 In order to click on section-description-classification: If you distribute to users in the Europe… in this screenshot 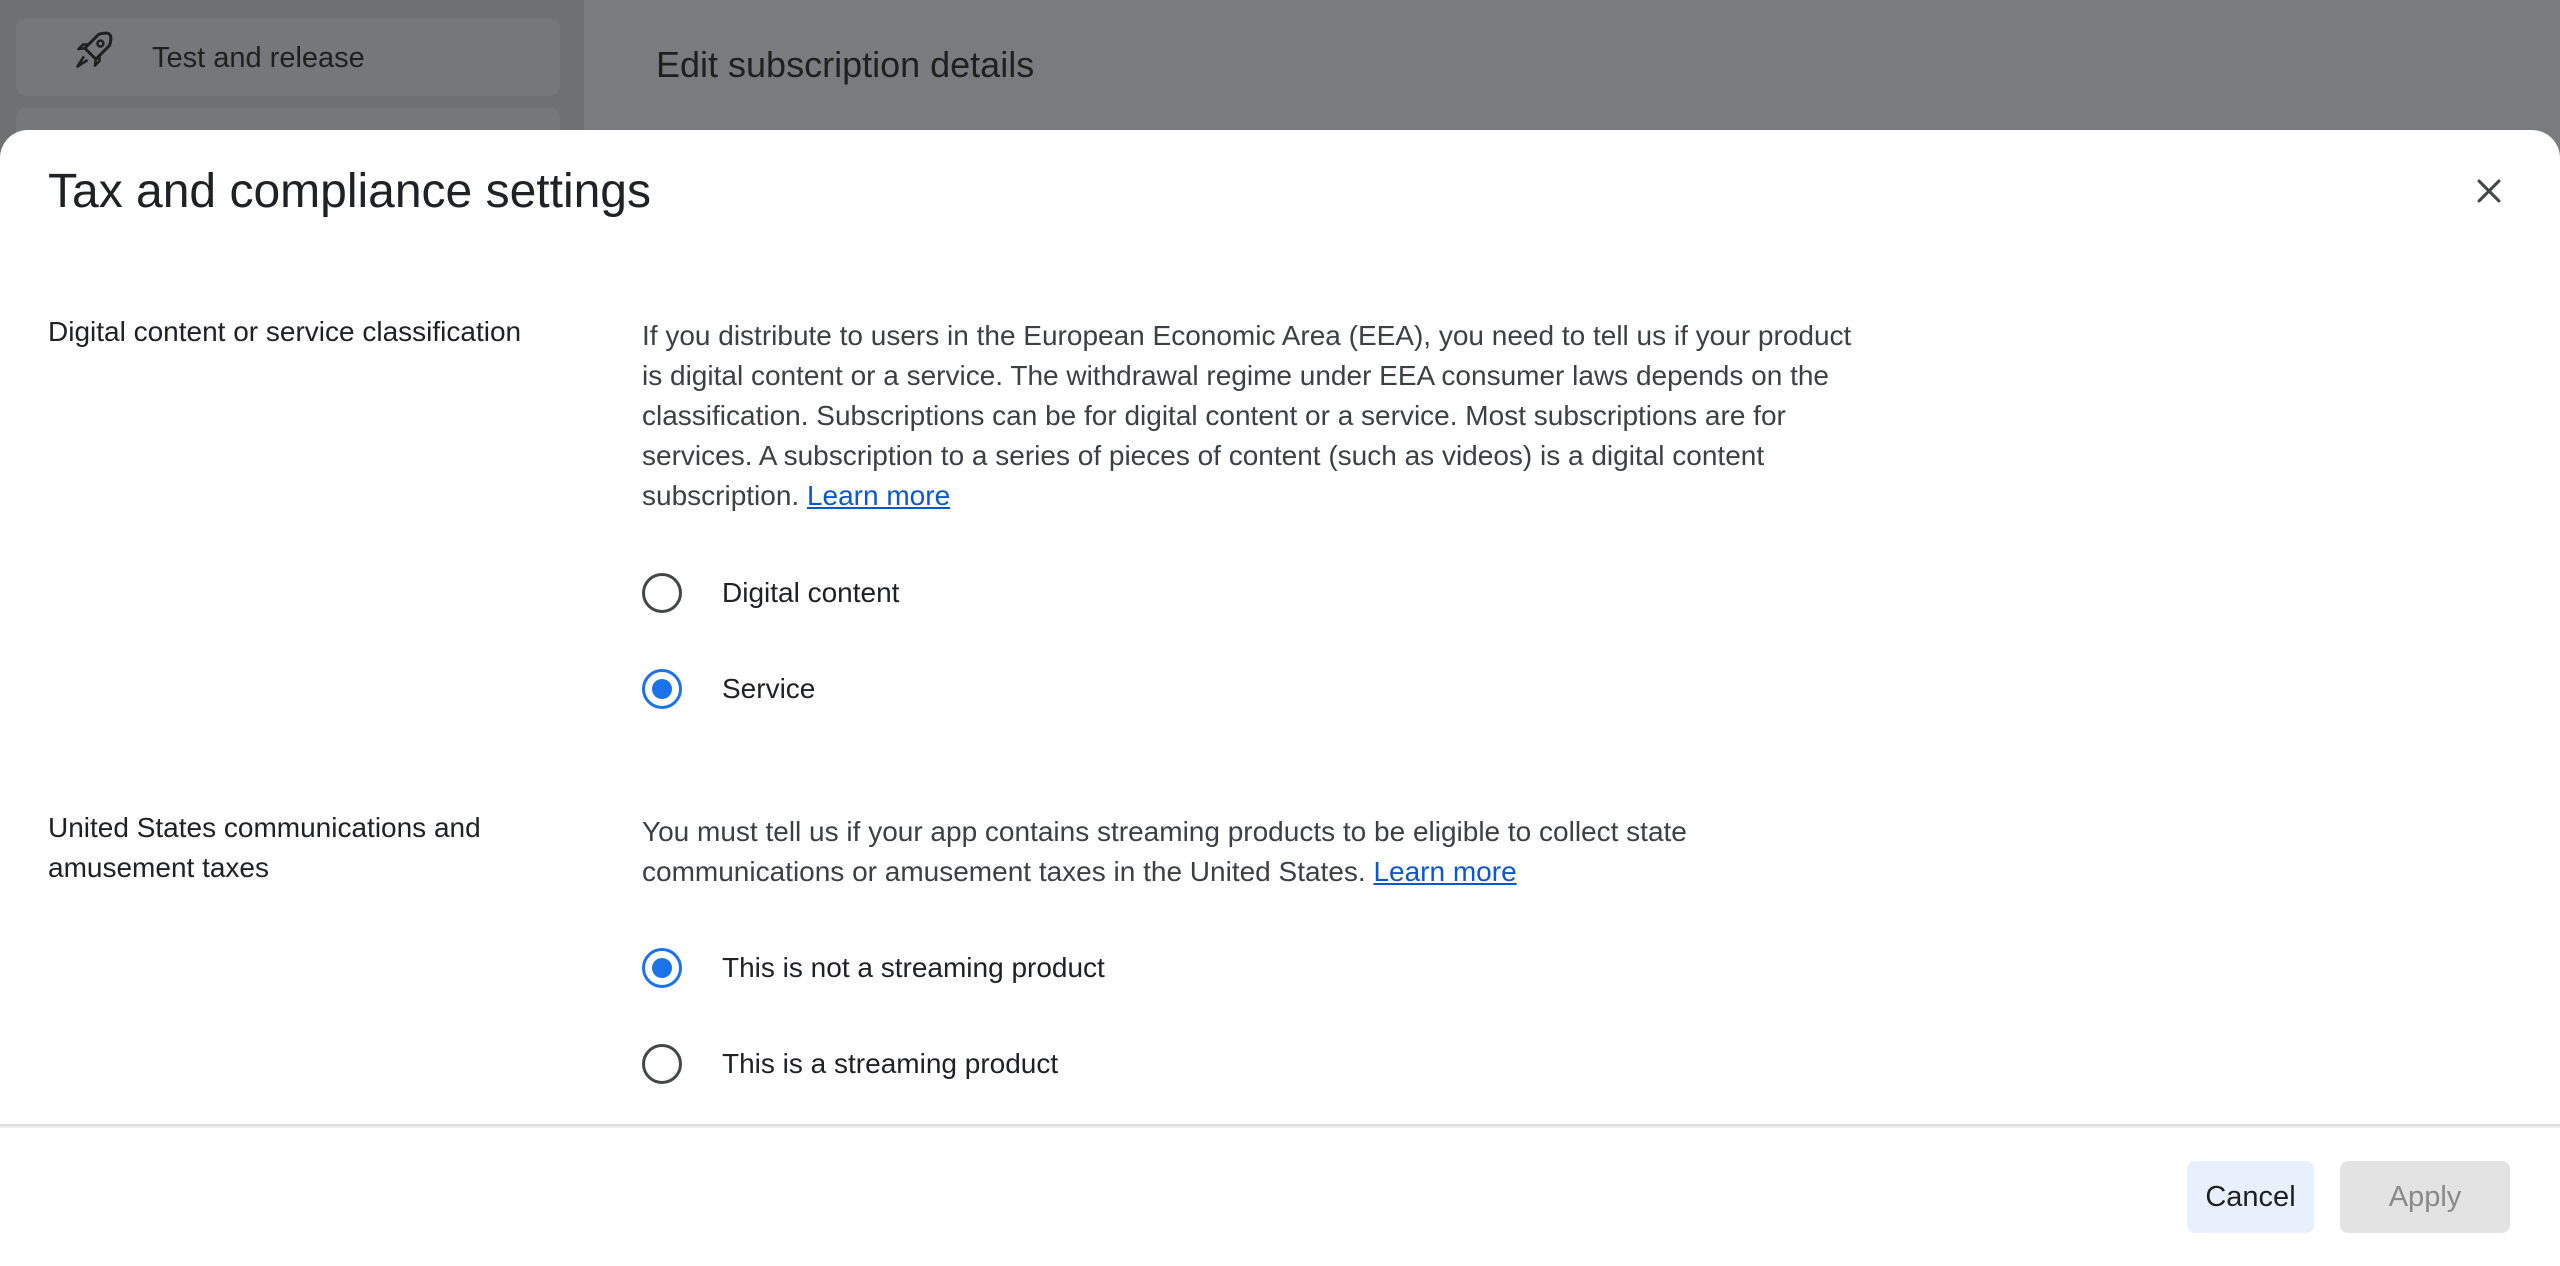, I will do `click(1252, 416)`.